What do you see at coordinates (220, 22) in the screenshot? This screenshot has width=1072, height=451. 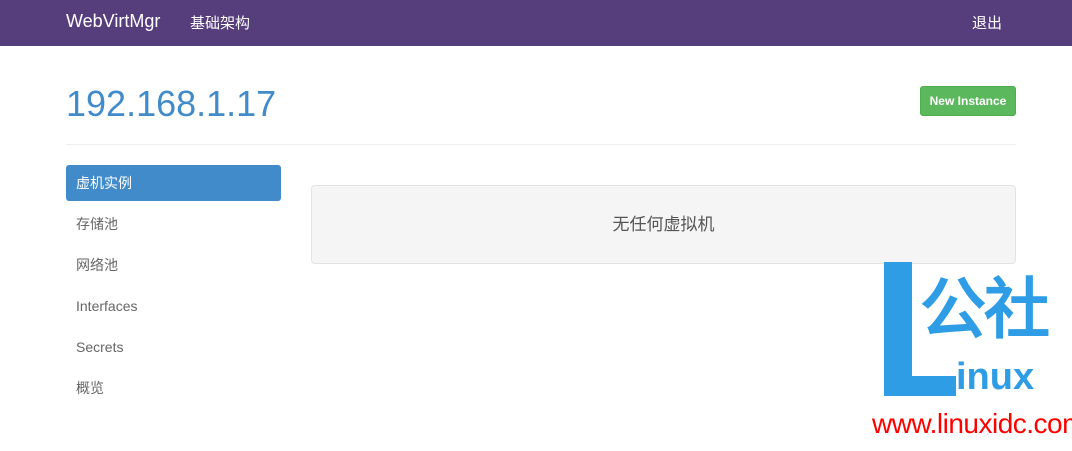 I see `nav-infrastructure-link: 基础架构` at bounding box center [220, 22].